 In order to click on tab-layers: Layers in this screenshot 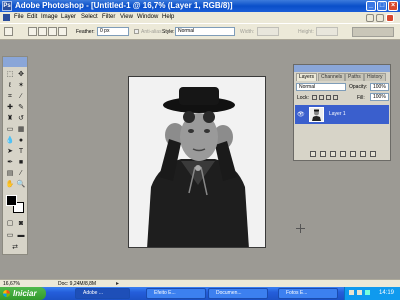, I will do `click(307, 77)`.